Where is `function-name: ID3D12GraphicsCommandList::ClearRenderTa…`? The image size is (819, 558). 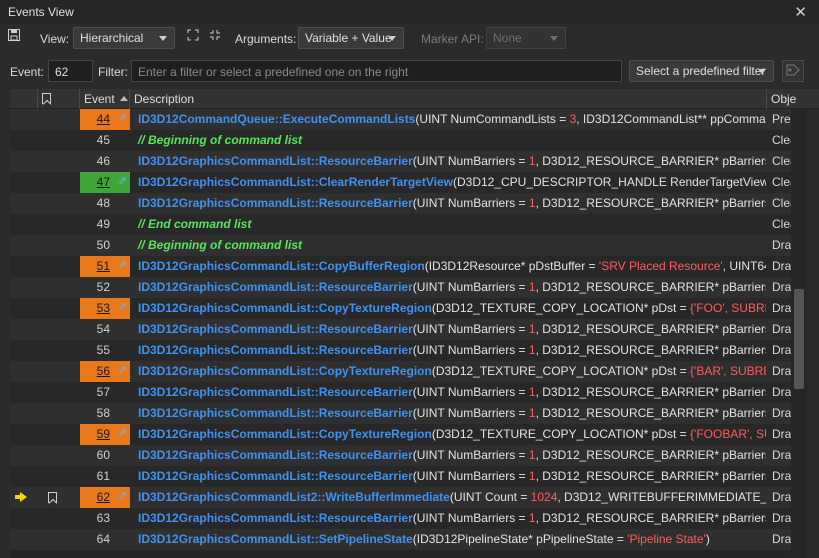
function-name: ID3D12GraphicsCommandList::ClearRenderTa… is located at coordinates (295, 182).